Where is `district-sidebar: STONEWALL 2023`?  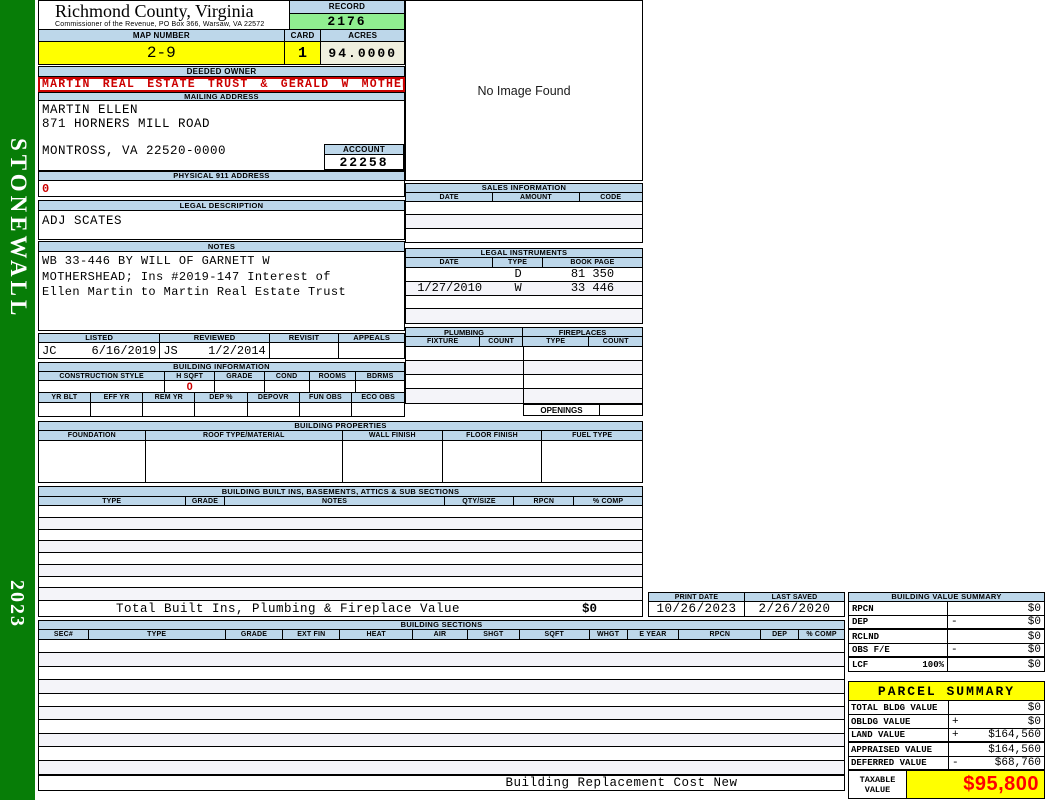
district-sidebar: STONEWALL 2023 is located at coordinates (17, 400).